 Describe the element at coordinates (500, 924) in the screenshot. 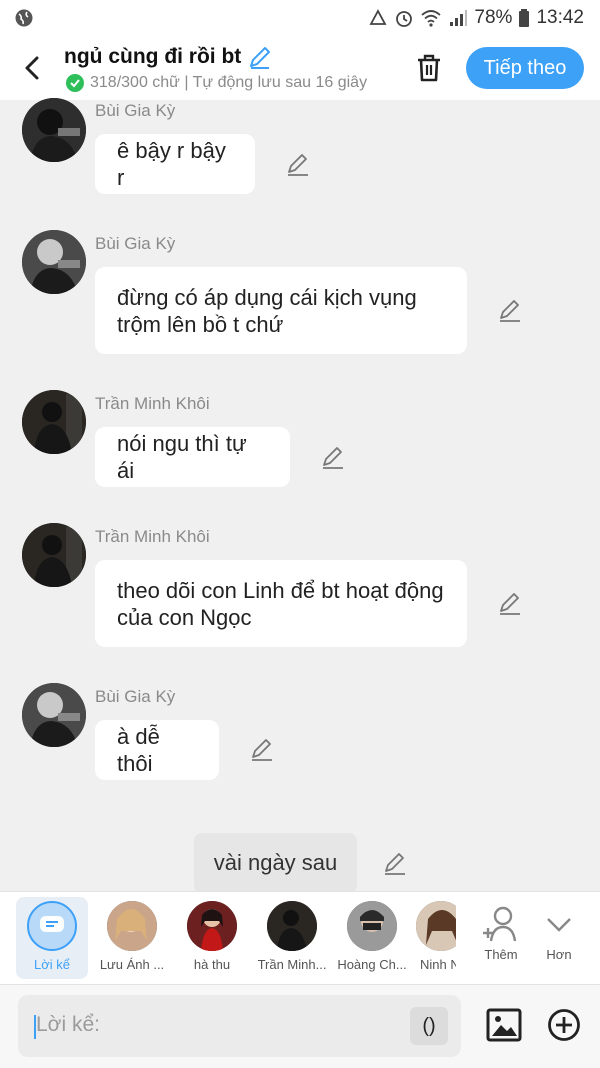

I see `add-person-icon` at that location.